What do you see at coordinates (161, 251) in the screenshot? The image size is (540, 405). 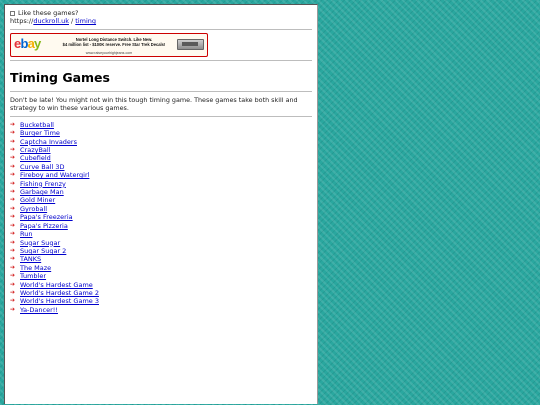 I see `list-item: ➔ Sugar Sugar 2` at bounding box center [161, 251].